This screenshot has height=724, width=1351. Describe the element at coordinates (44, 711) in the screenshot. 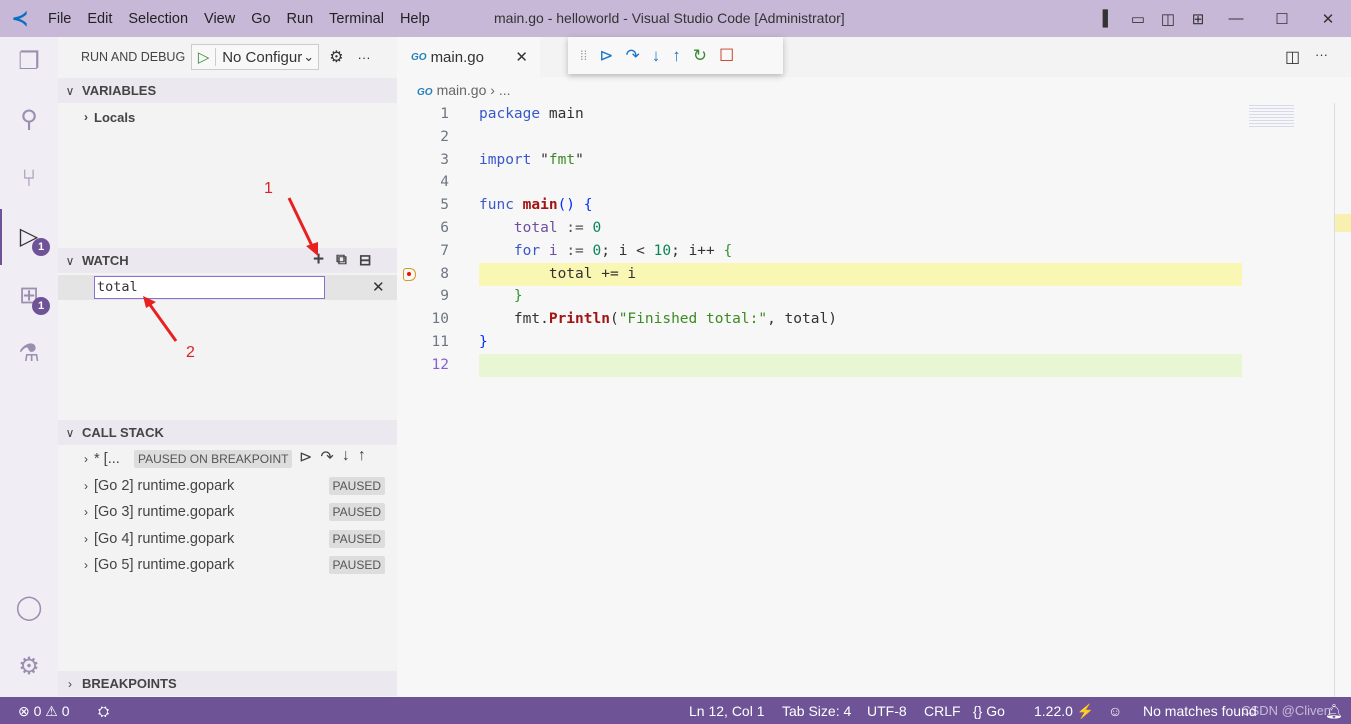

I see `problems-status: ⊗ 0 ⚠ 0` at that location.